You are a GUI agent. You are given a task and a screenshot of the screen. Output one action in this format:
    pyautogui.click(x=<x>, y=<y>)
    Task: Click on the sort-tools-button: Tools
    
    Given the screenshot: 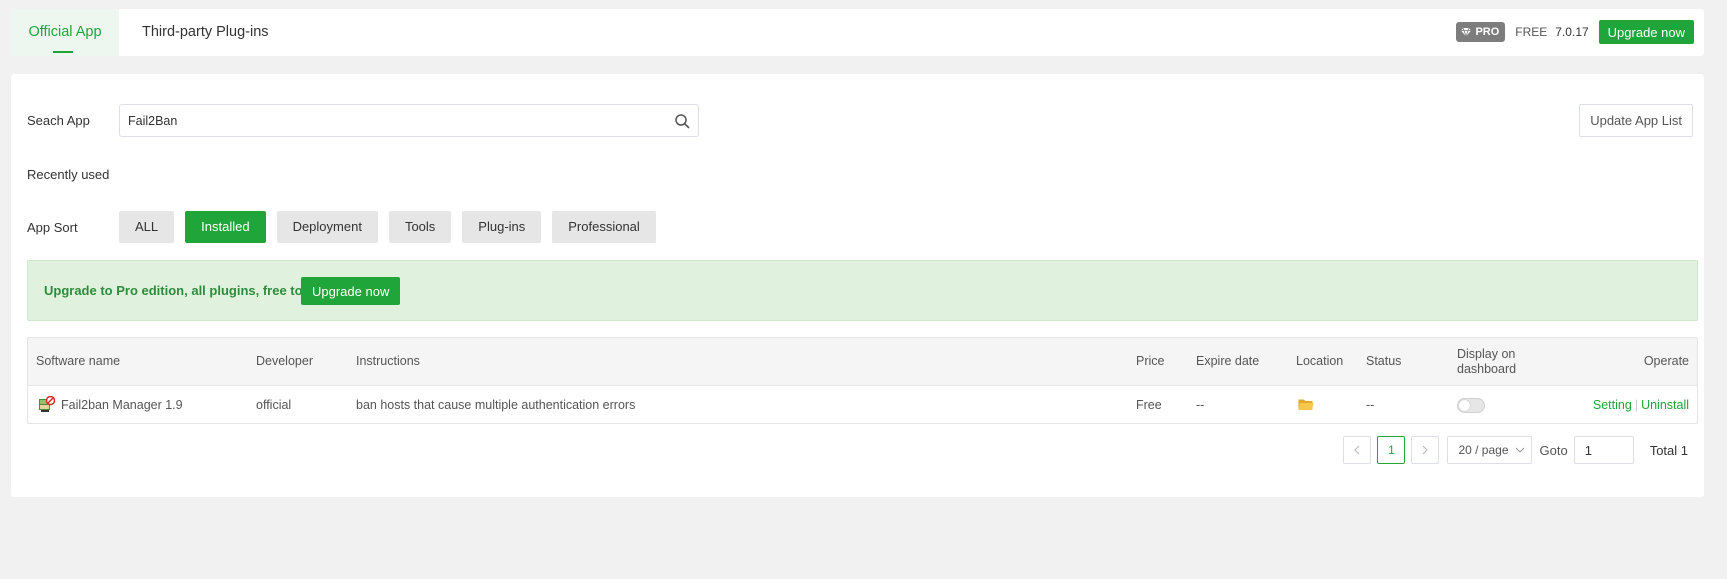 What is the action you would take?
    pyautogui.click(x=420, y=227)
    